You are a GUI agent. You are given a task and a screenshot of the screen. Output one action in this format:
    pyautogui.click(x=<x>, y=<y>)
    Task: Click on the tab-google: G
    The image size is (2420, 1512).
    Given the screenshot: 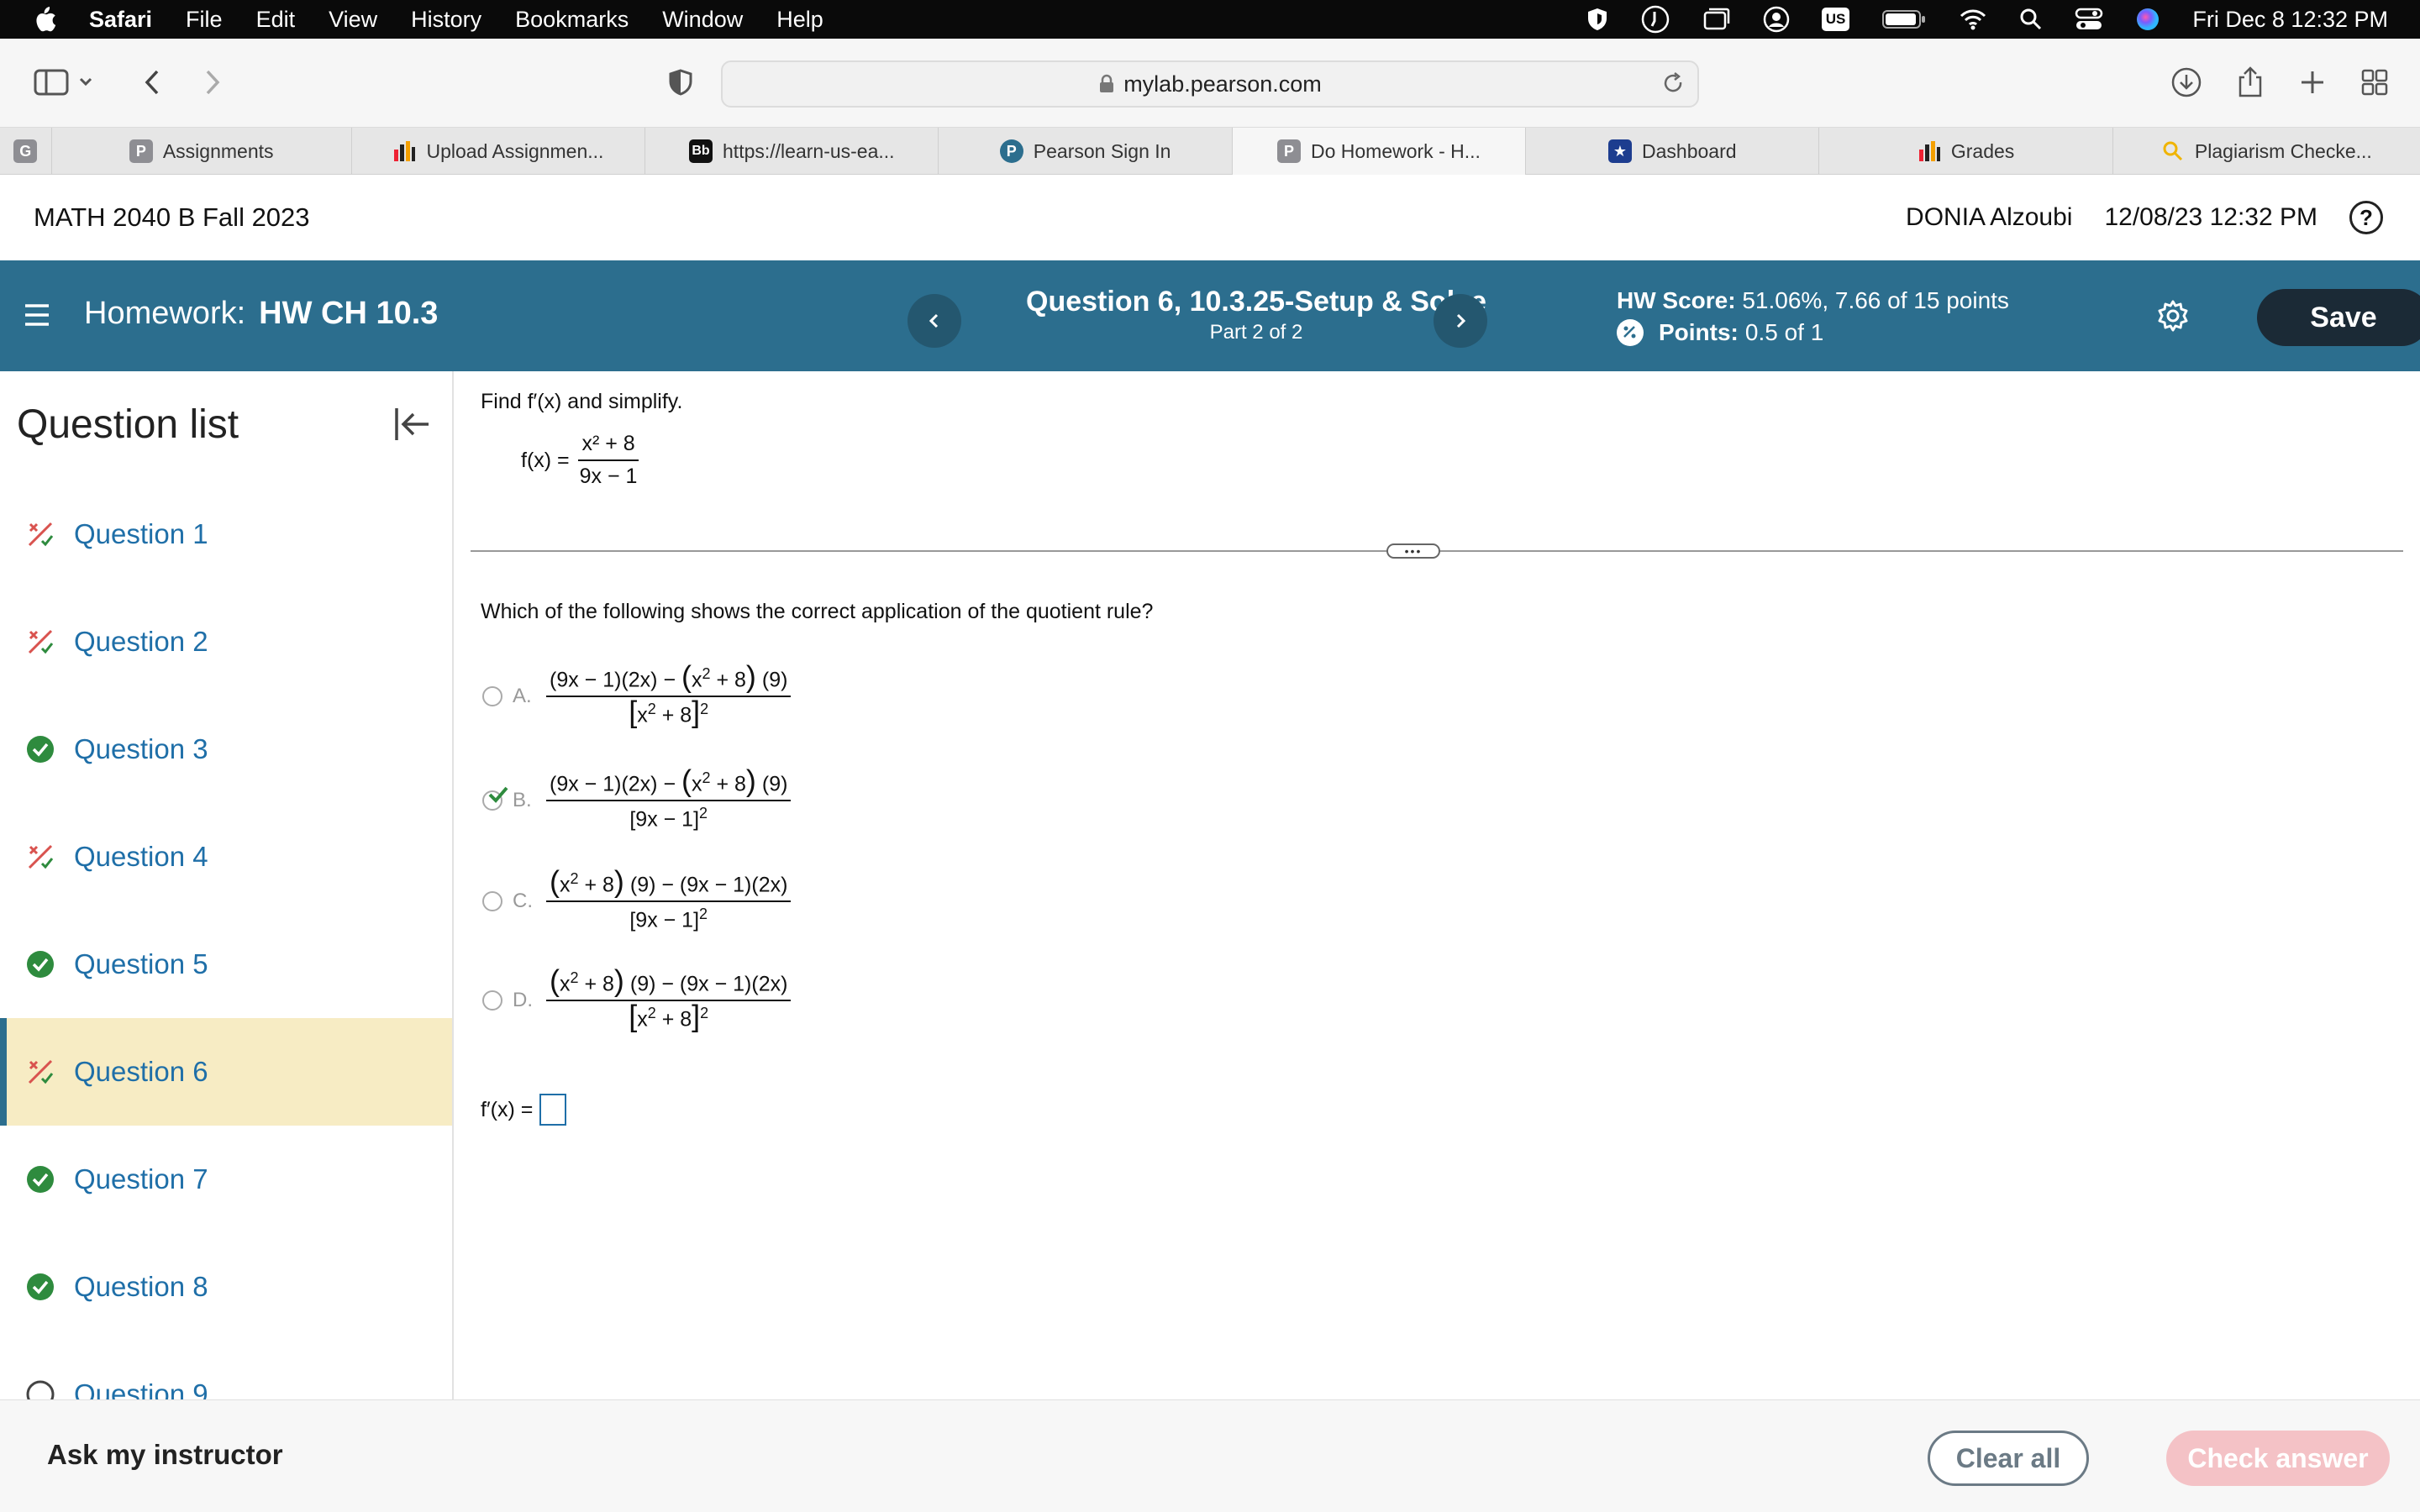 What is the action you would take?
    pyautogui.click(x=26, y=151)
    